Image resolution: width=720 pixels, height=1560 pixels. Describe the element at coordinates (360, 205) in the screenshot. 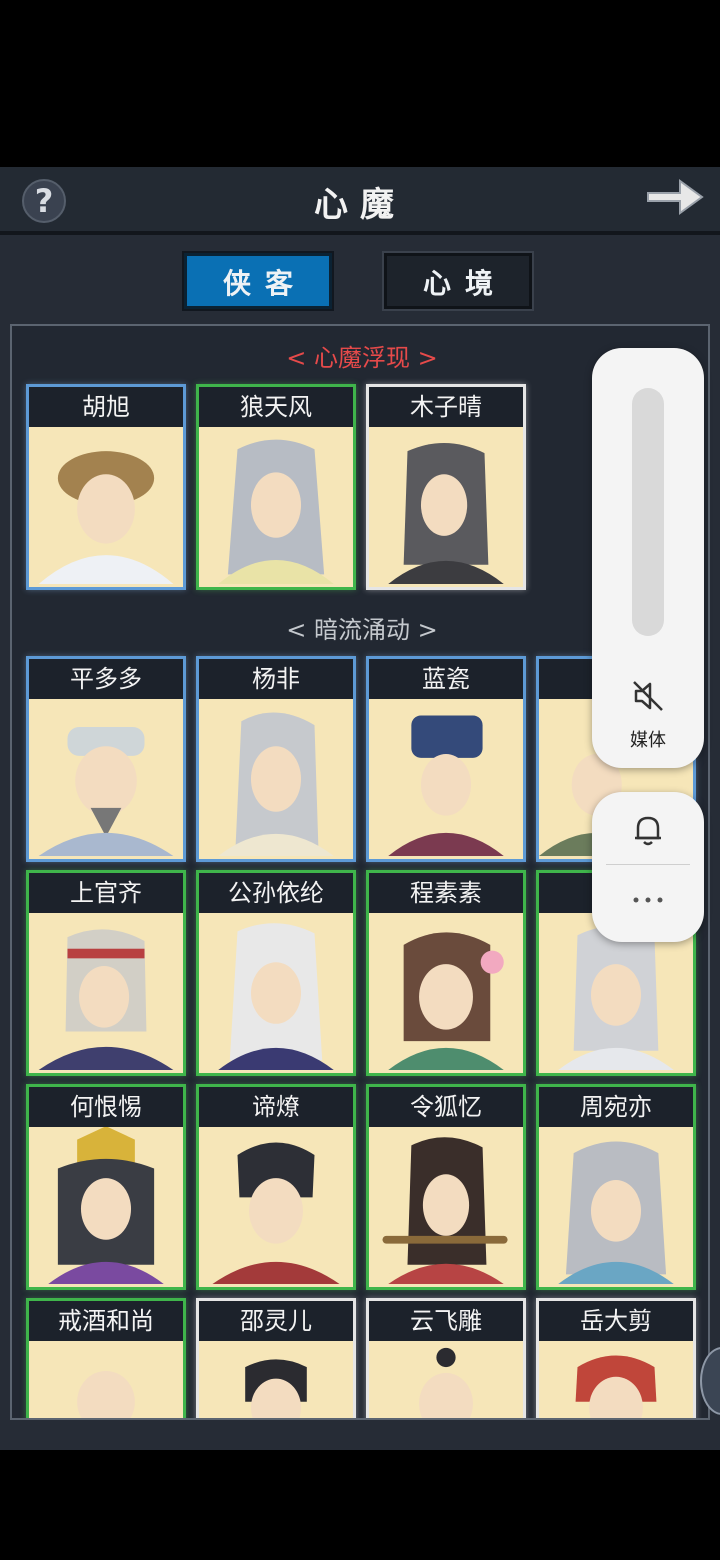

I see `page-title: 心魔` at that location.